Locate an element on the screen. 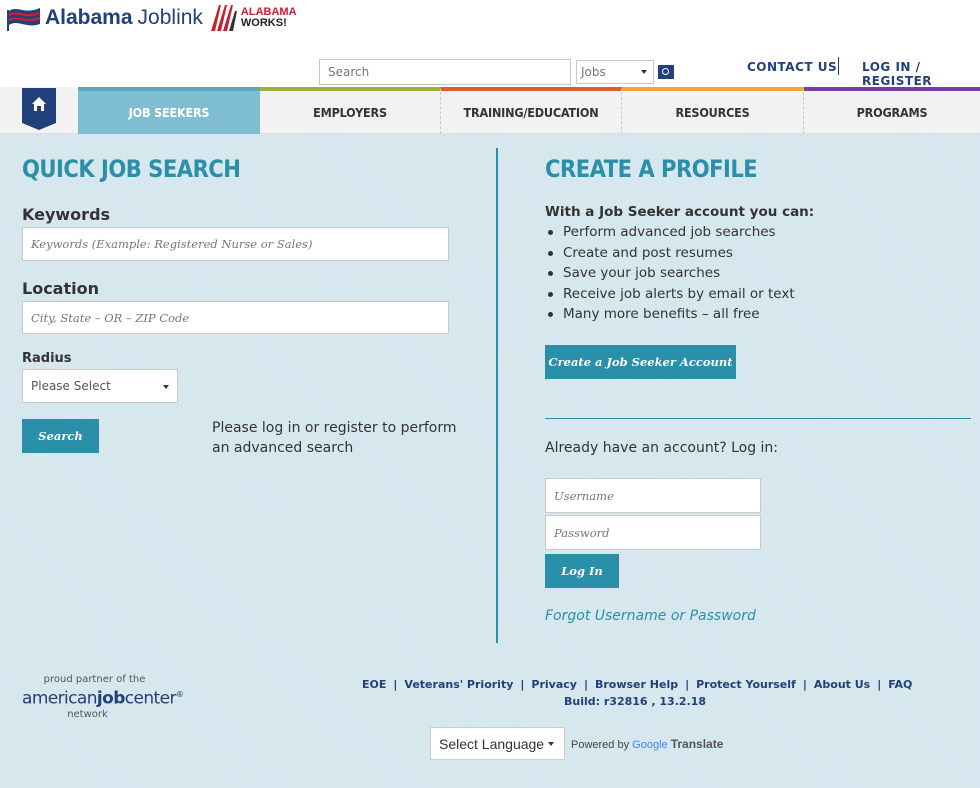 The height and width of the screenshot is (788, 980). list-item: Many more benefits – all free is located at coordinates (670, 314).